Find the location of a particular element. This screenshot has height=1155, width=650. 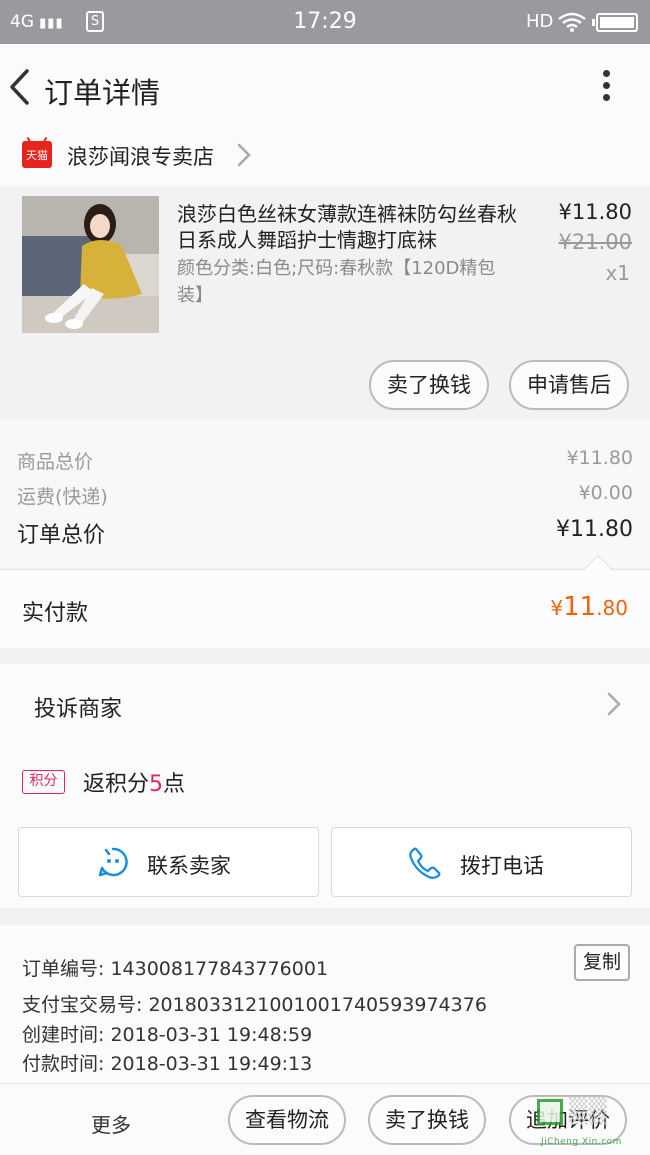

after-sales-button: 申请售后 is located at coordinates (569, 385).